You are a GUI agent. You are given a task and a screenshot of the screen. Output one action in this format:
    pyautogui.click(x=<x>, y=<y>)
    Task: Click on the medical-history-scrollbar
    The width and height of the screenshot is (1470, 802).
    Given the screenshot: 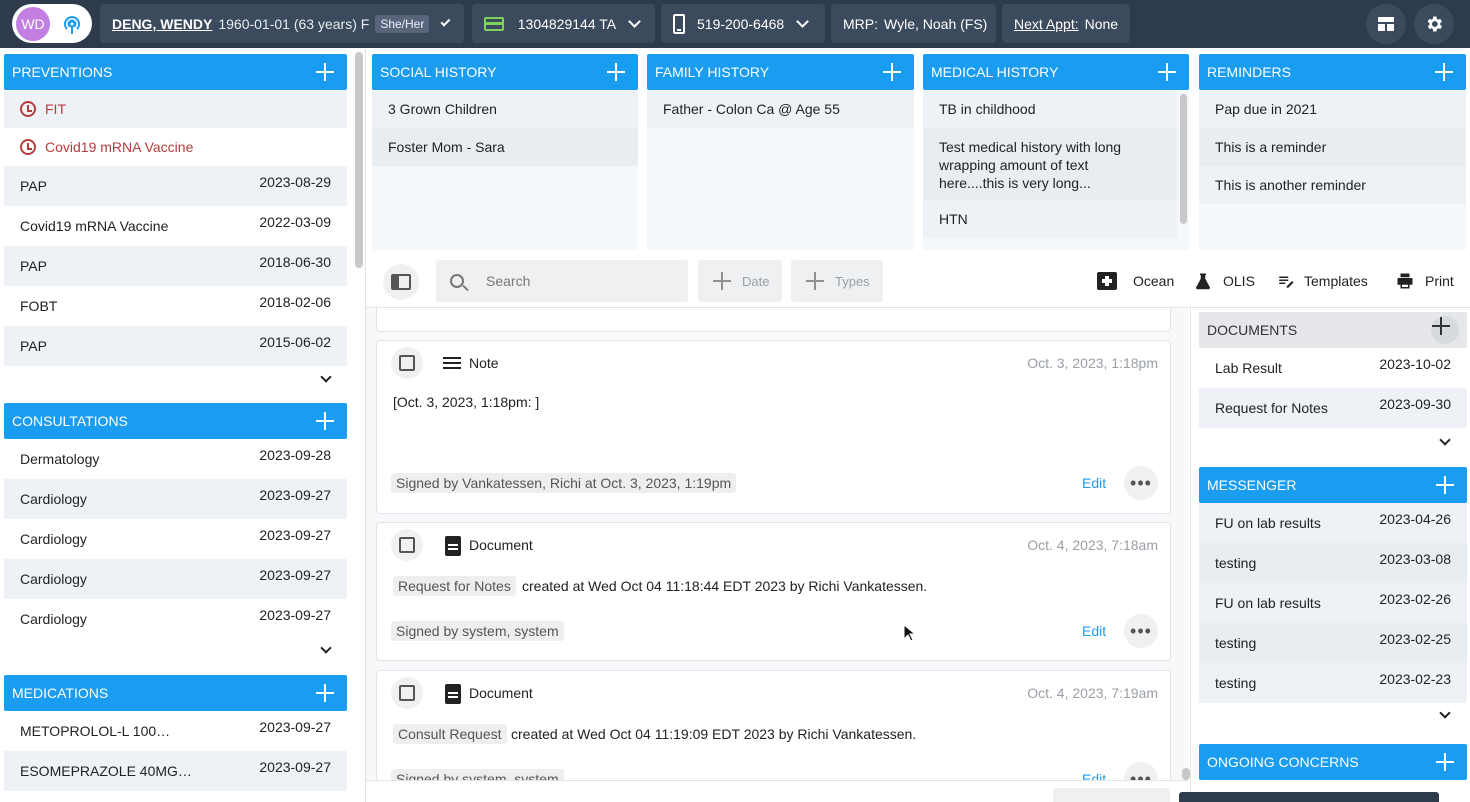 What is the action you would take?
    pyautogui.click(x=1183, y=159)
    